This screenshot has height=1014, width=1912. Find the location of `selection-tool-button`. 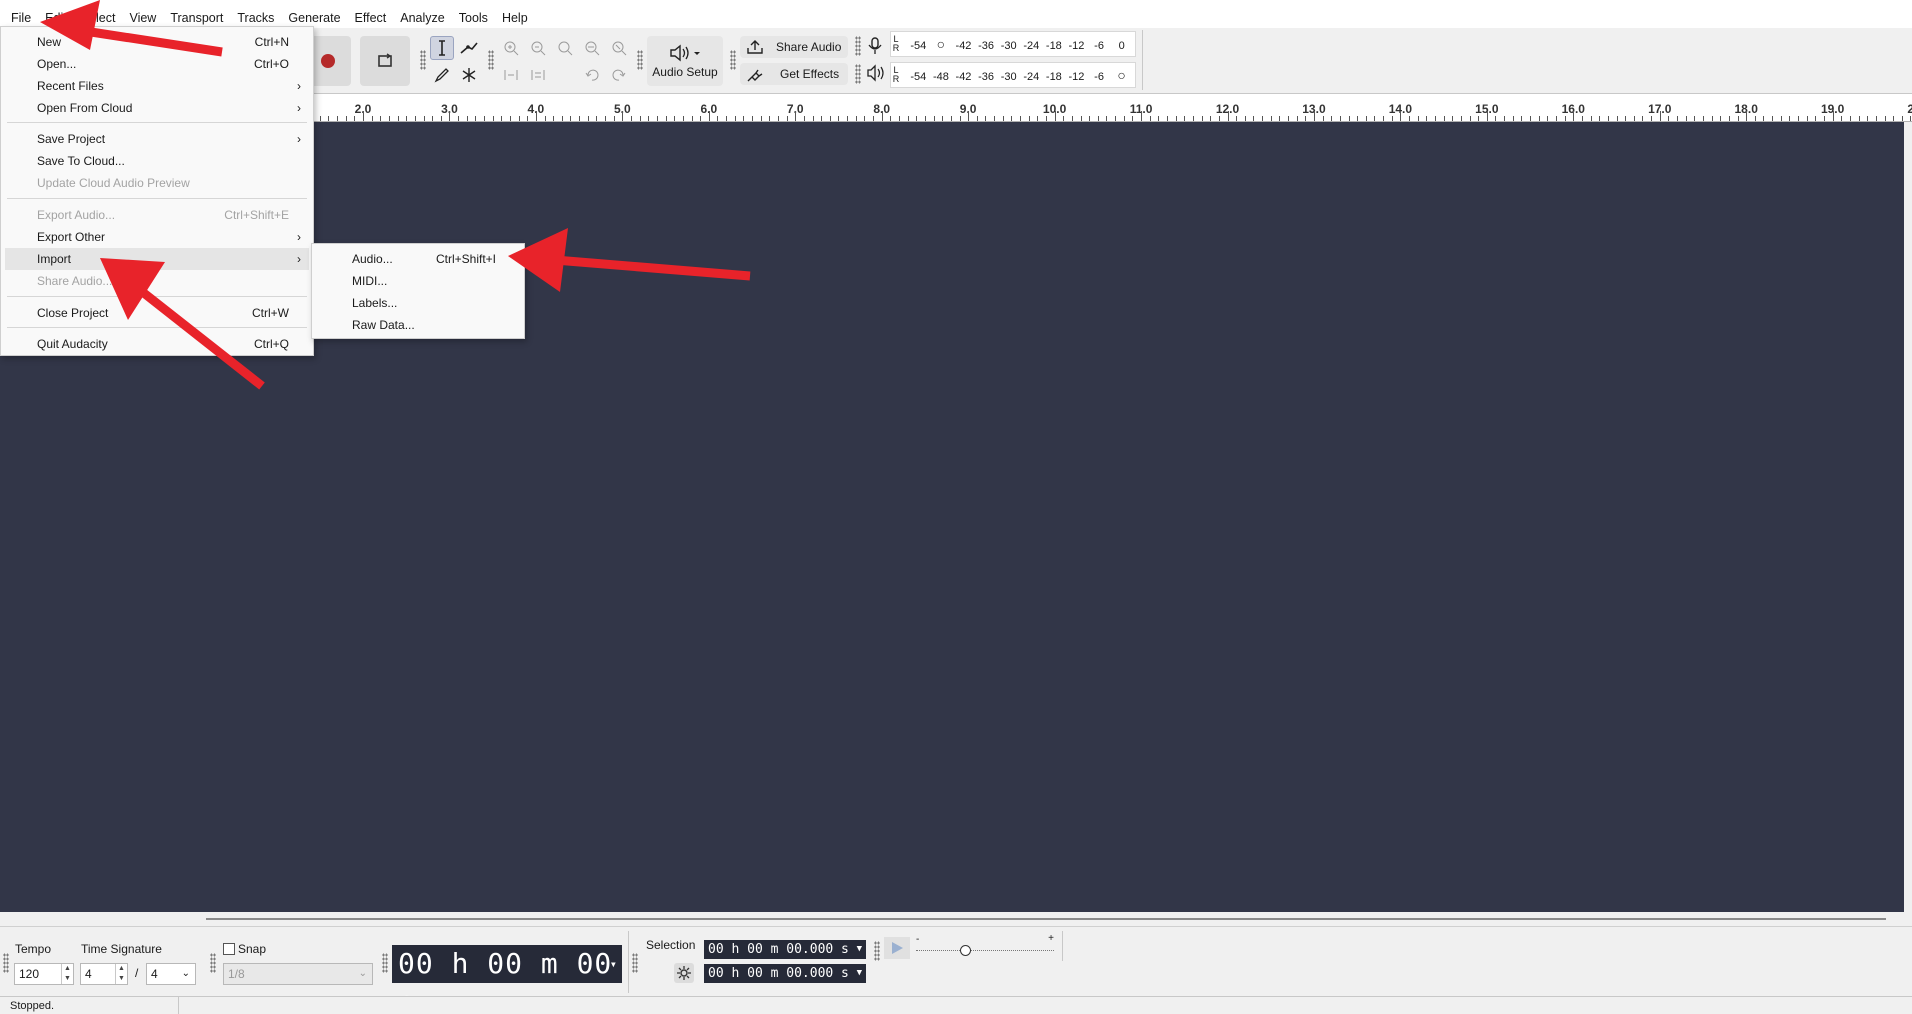

selection-tool-button is located at coordinates (442, 48).